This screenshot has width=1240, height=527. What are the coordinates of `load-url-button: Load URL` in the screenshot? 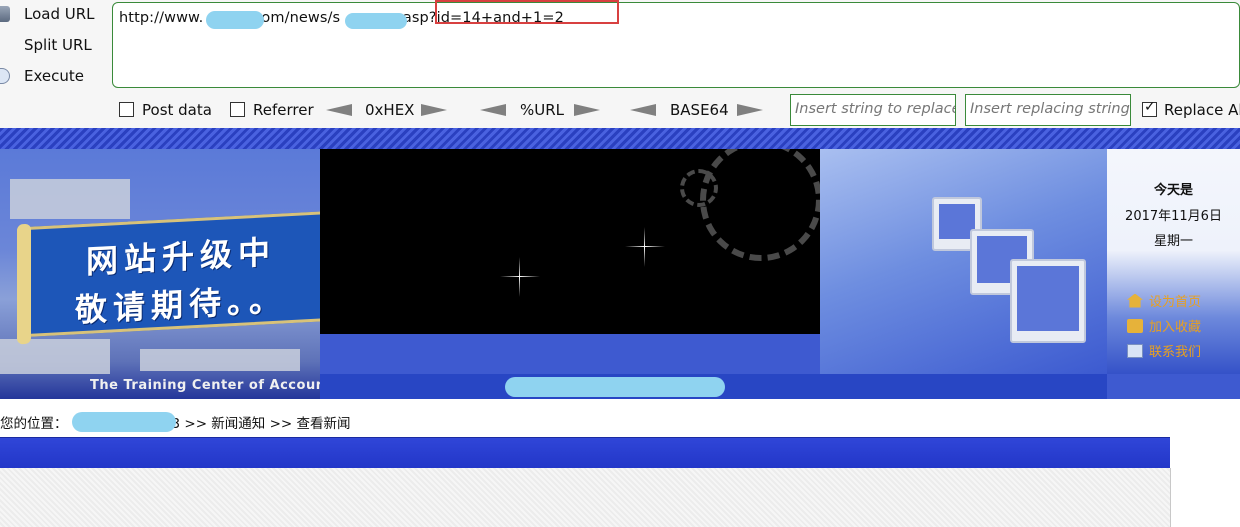 It's located at (47, 14).